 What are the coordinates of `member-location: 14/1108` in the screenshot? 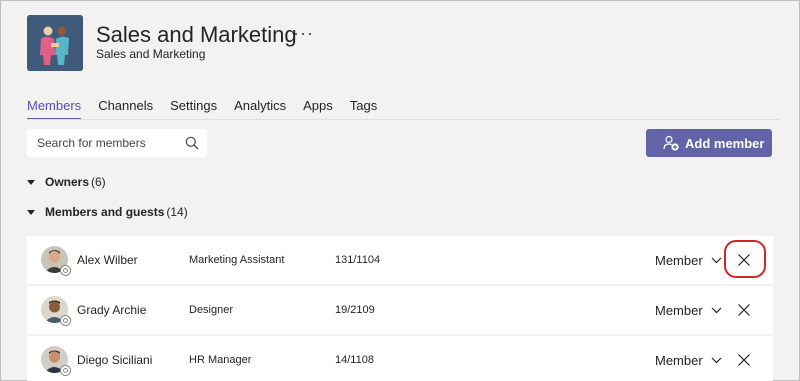 It's located at (354, 360).